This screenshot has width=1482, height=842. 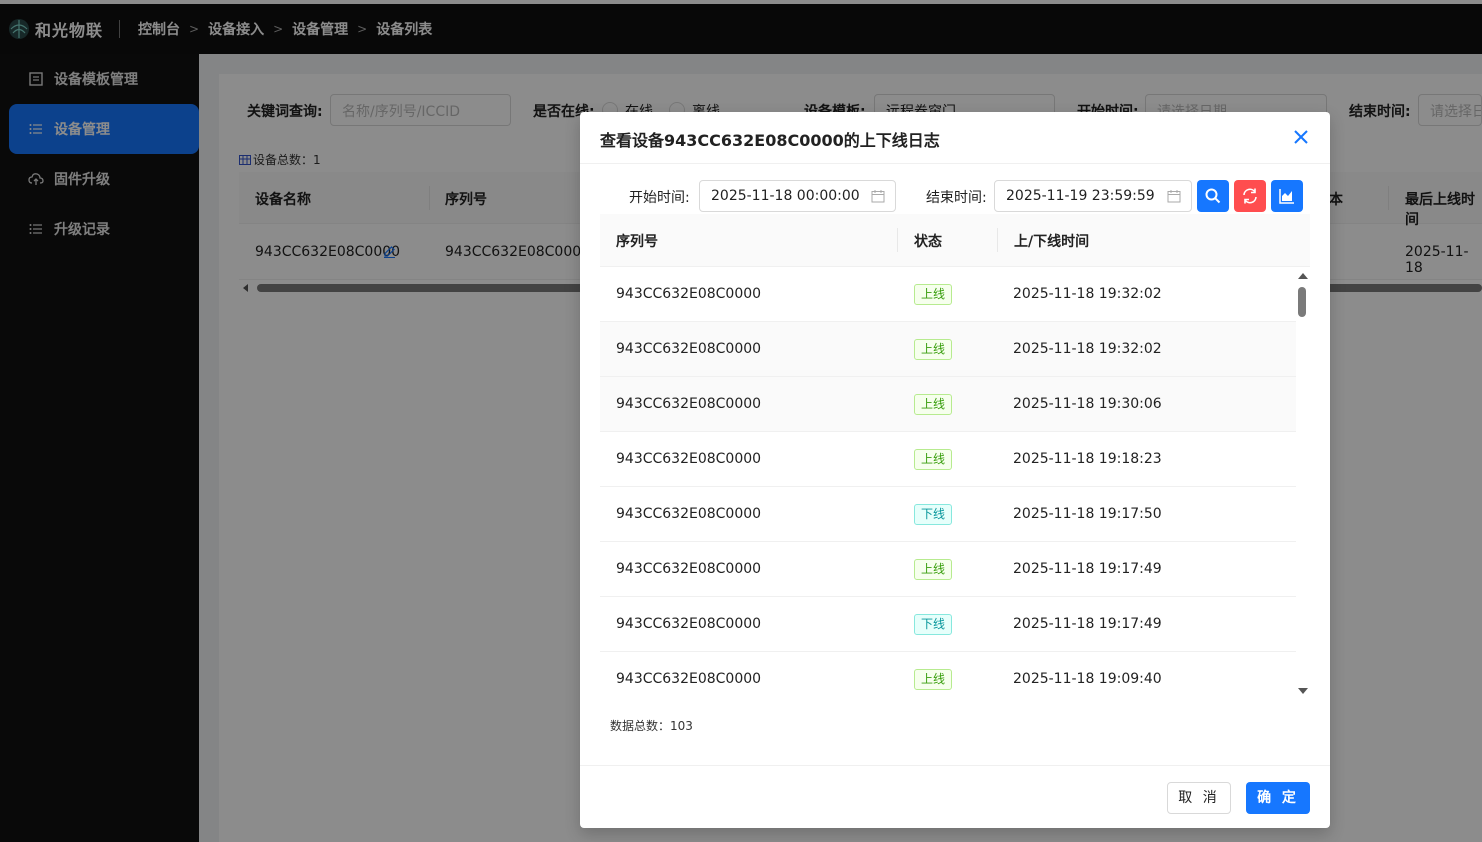 I want to click on chart-button, so click(x=1287, y=196).